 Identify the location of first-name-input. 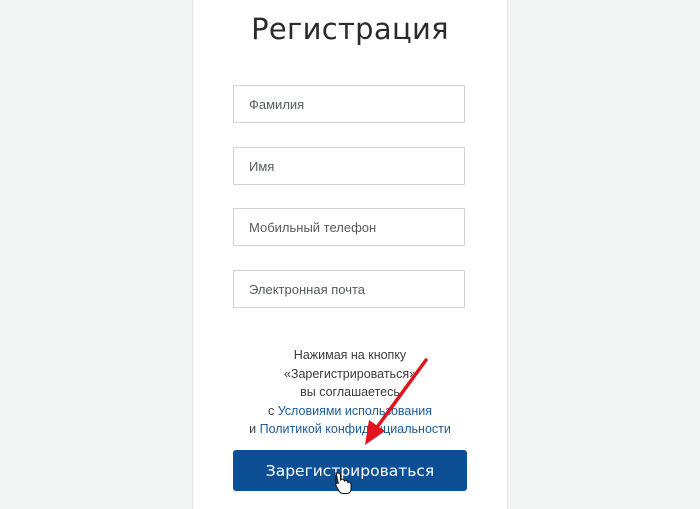
(349, 166).